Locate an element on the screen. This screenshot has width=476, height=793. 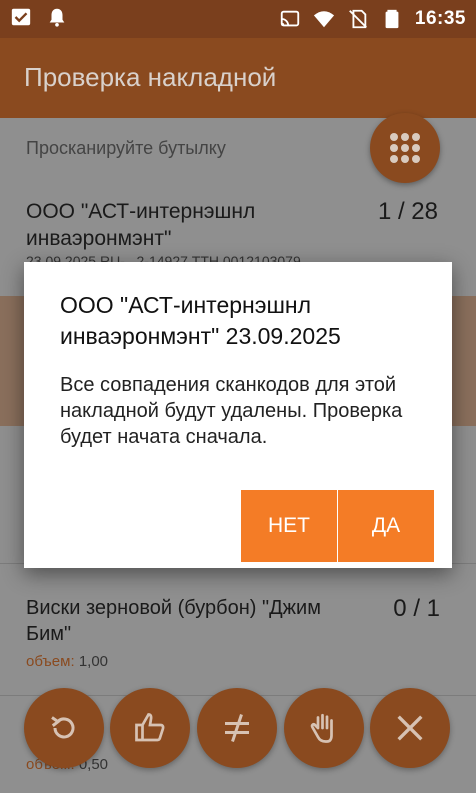
app-bar: Проверка накладной is located at coordinates (238, 78).